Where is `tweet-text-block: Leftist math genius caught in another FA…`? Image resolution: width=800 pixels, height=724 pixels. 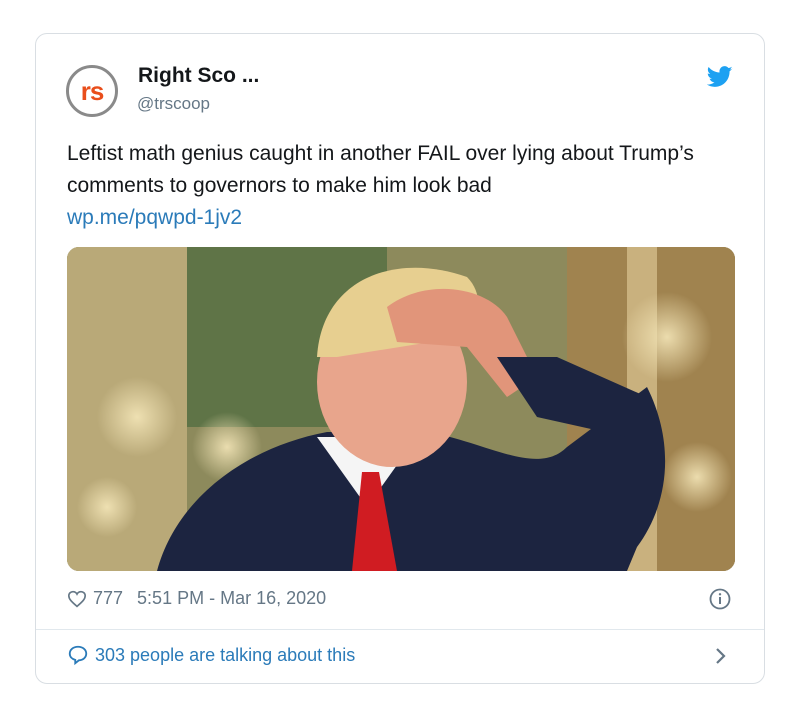 tweet-text-block: Leftist math genius caught in another FA… is located at coordinates (397, 186).